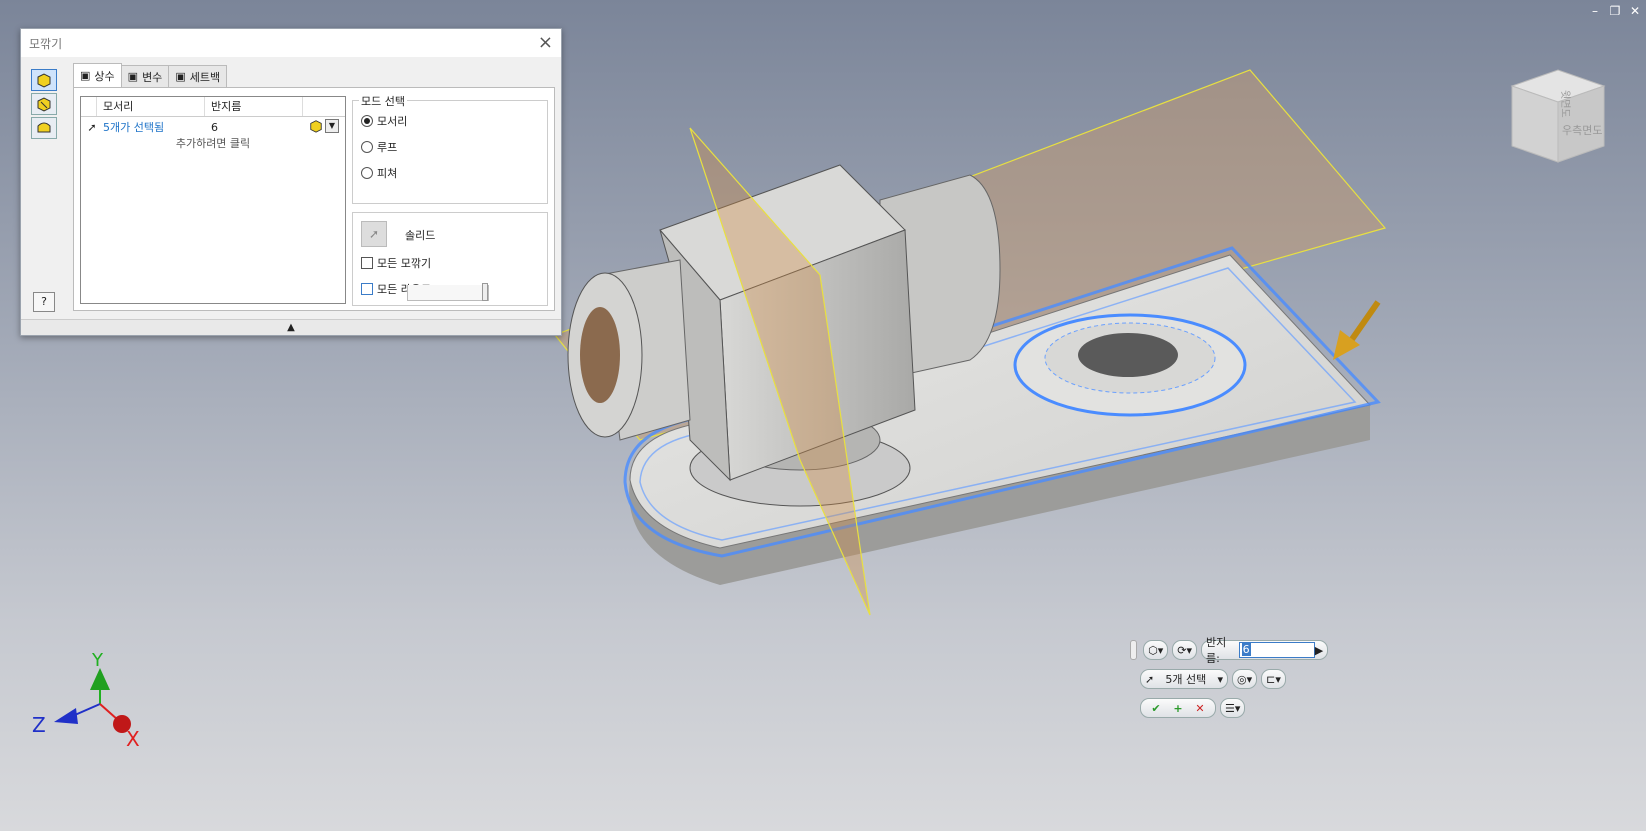 This screenshot has width=1646, height=831. I want to click on solid-group: ➚ 솔리드 모든 모깎기 모든 라운드, so click(450, 259).